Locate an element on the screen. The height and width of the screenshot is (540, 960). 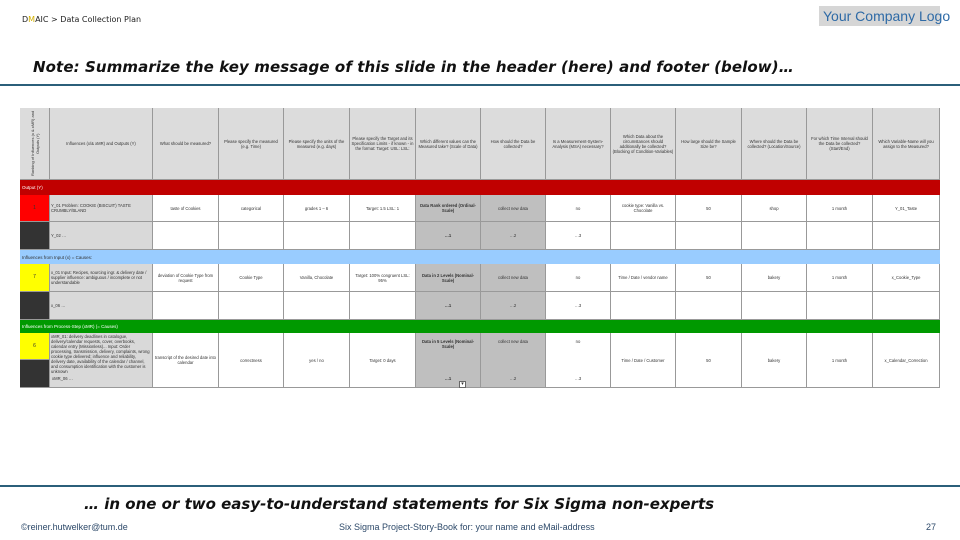
table-cell: Data Rank ordered (Ordinal-Scale) is located at coordinates (448, 208).